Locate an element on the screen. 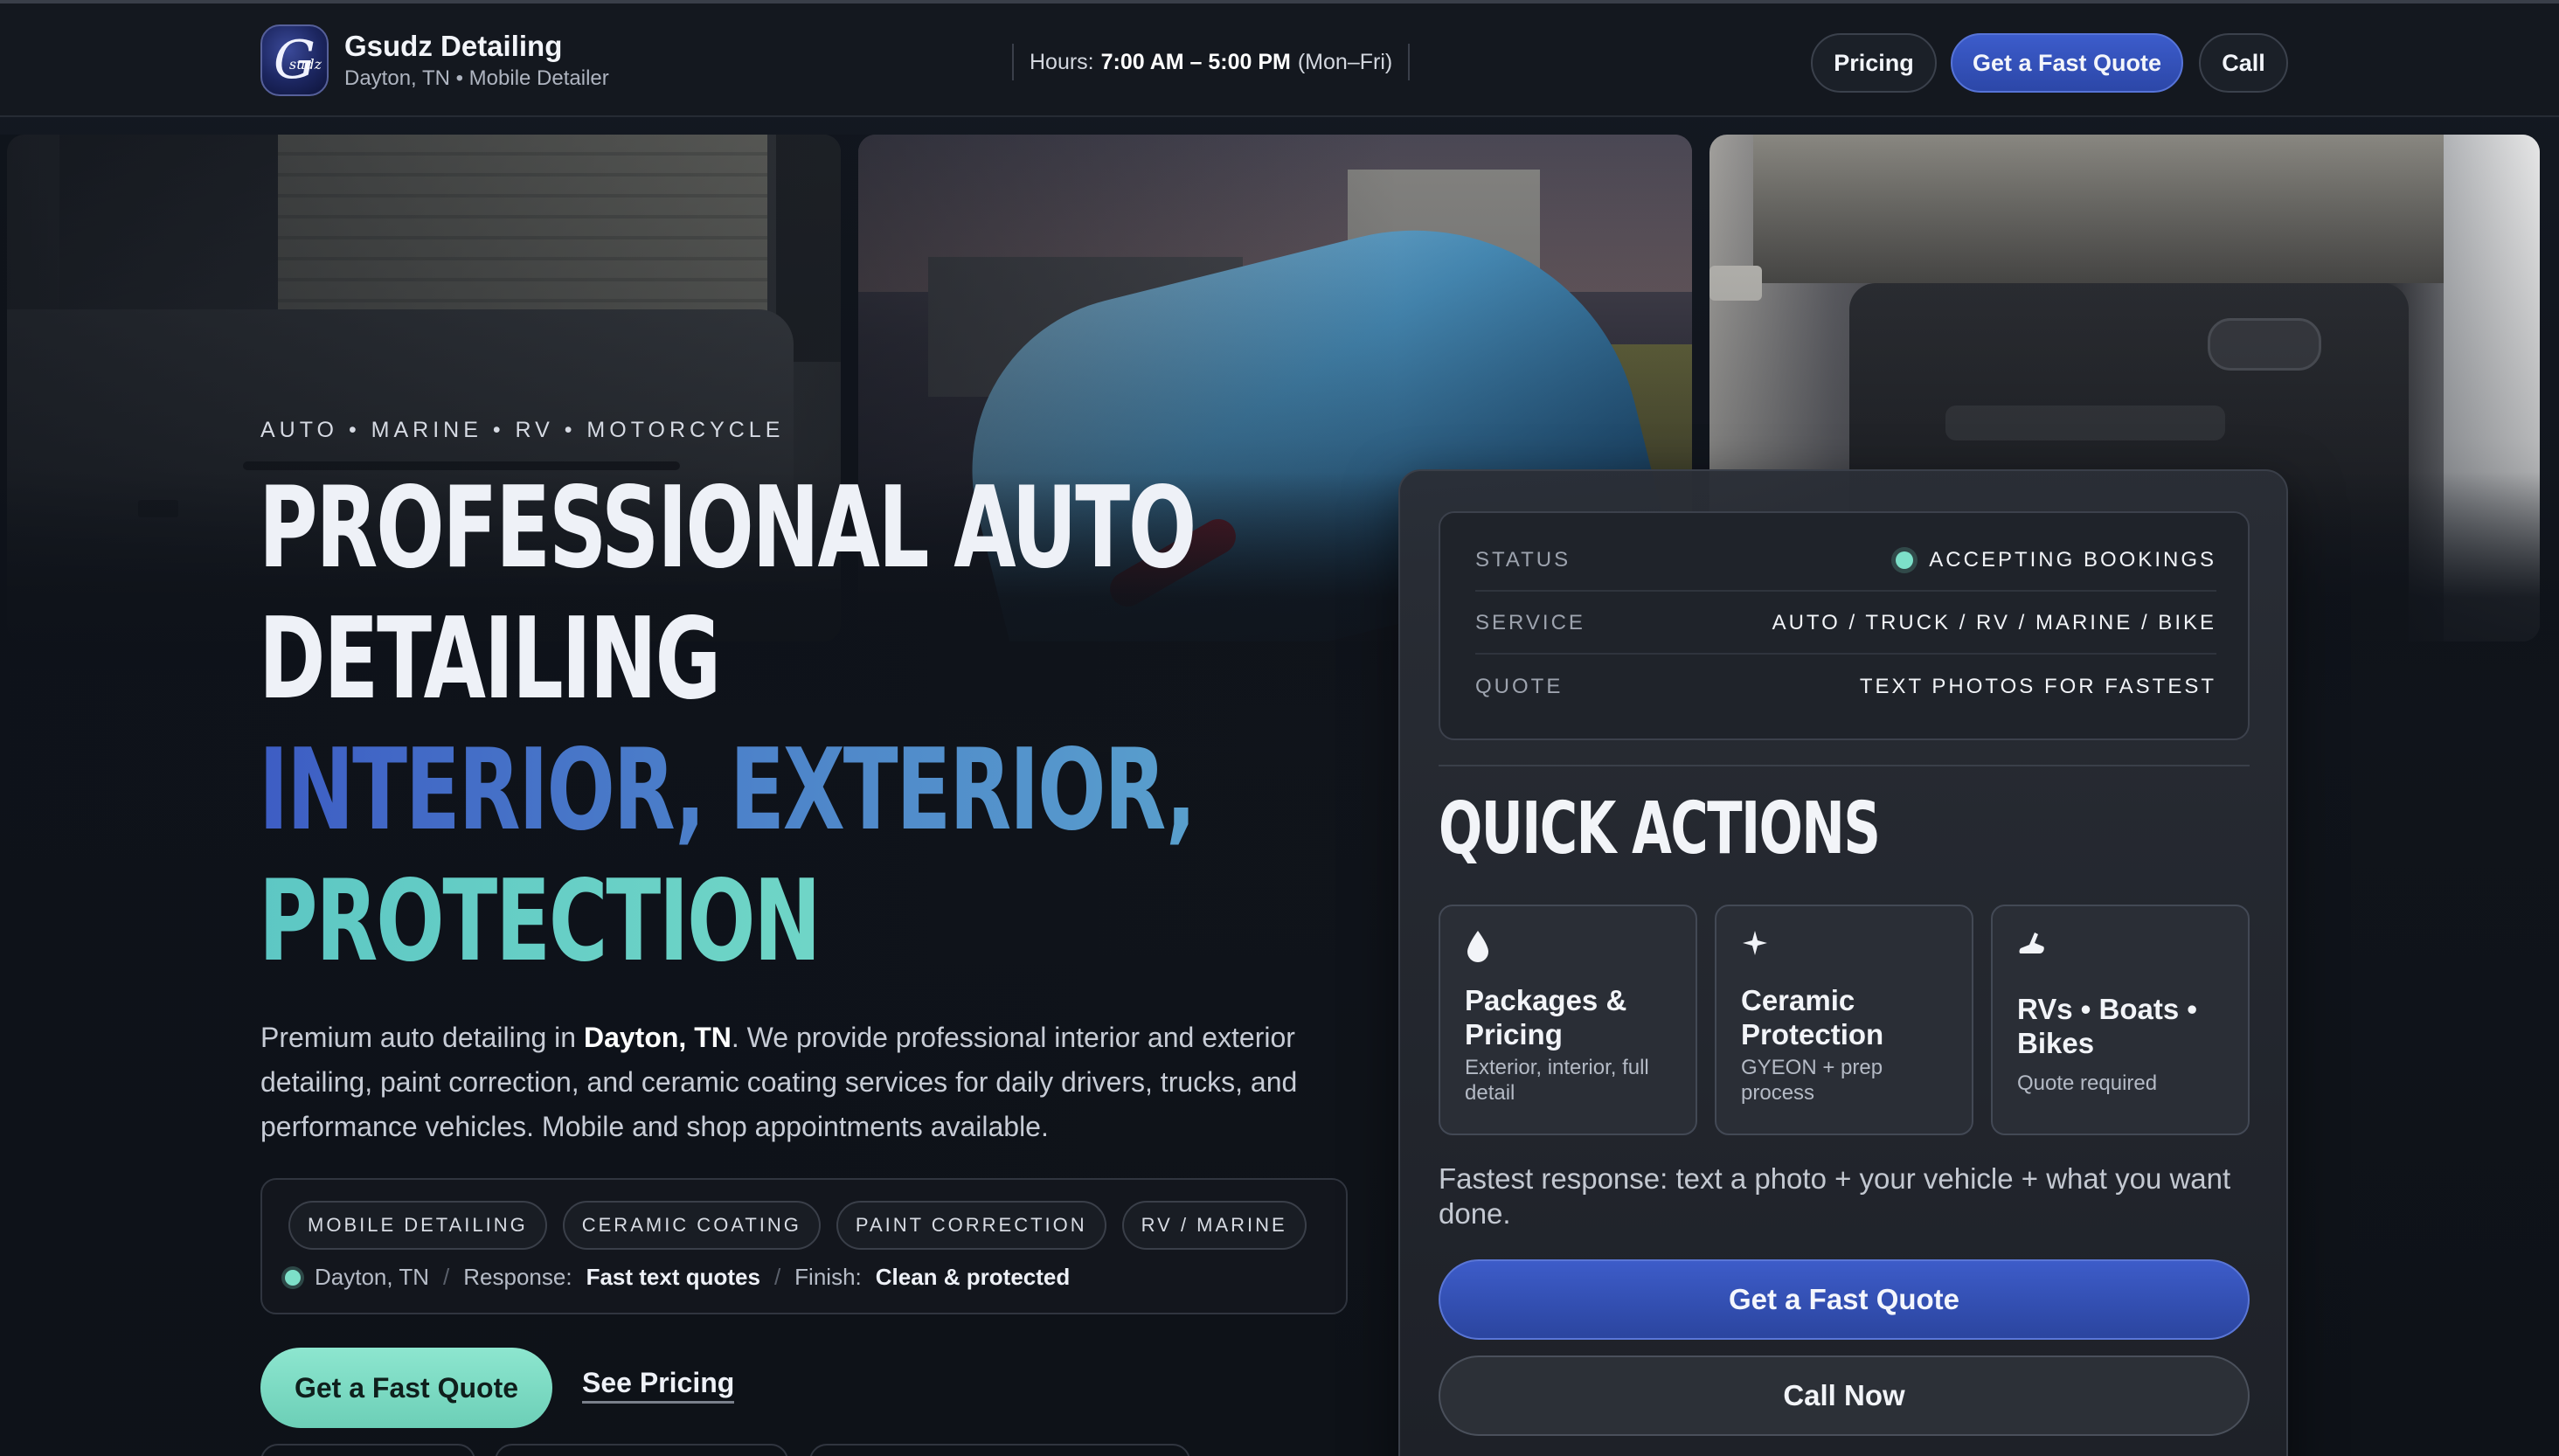  hero-kicker: AUTO • MARINE • RV • MOTORCYCLE is located at coordinates (522, 430).